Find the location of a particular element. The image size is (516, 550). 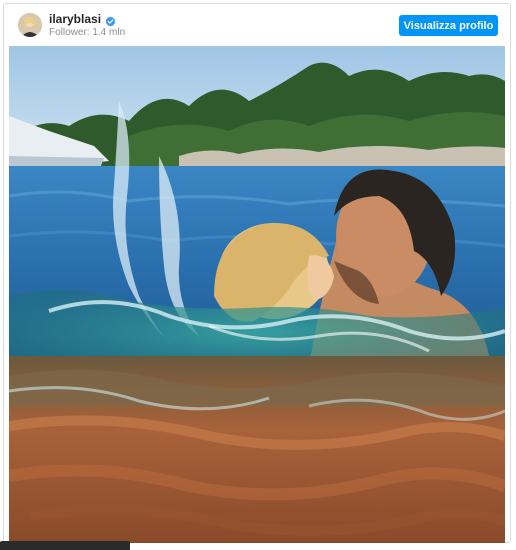

verified-badge-icon is located at coordinates (110, 20).